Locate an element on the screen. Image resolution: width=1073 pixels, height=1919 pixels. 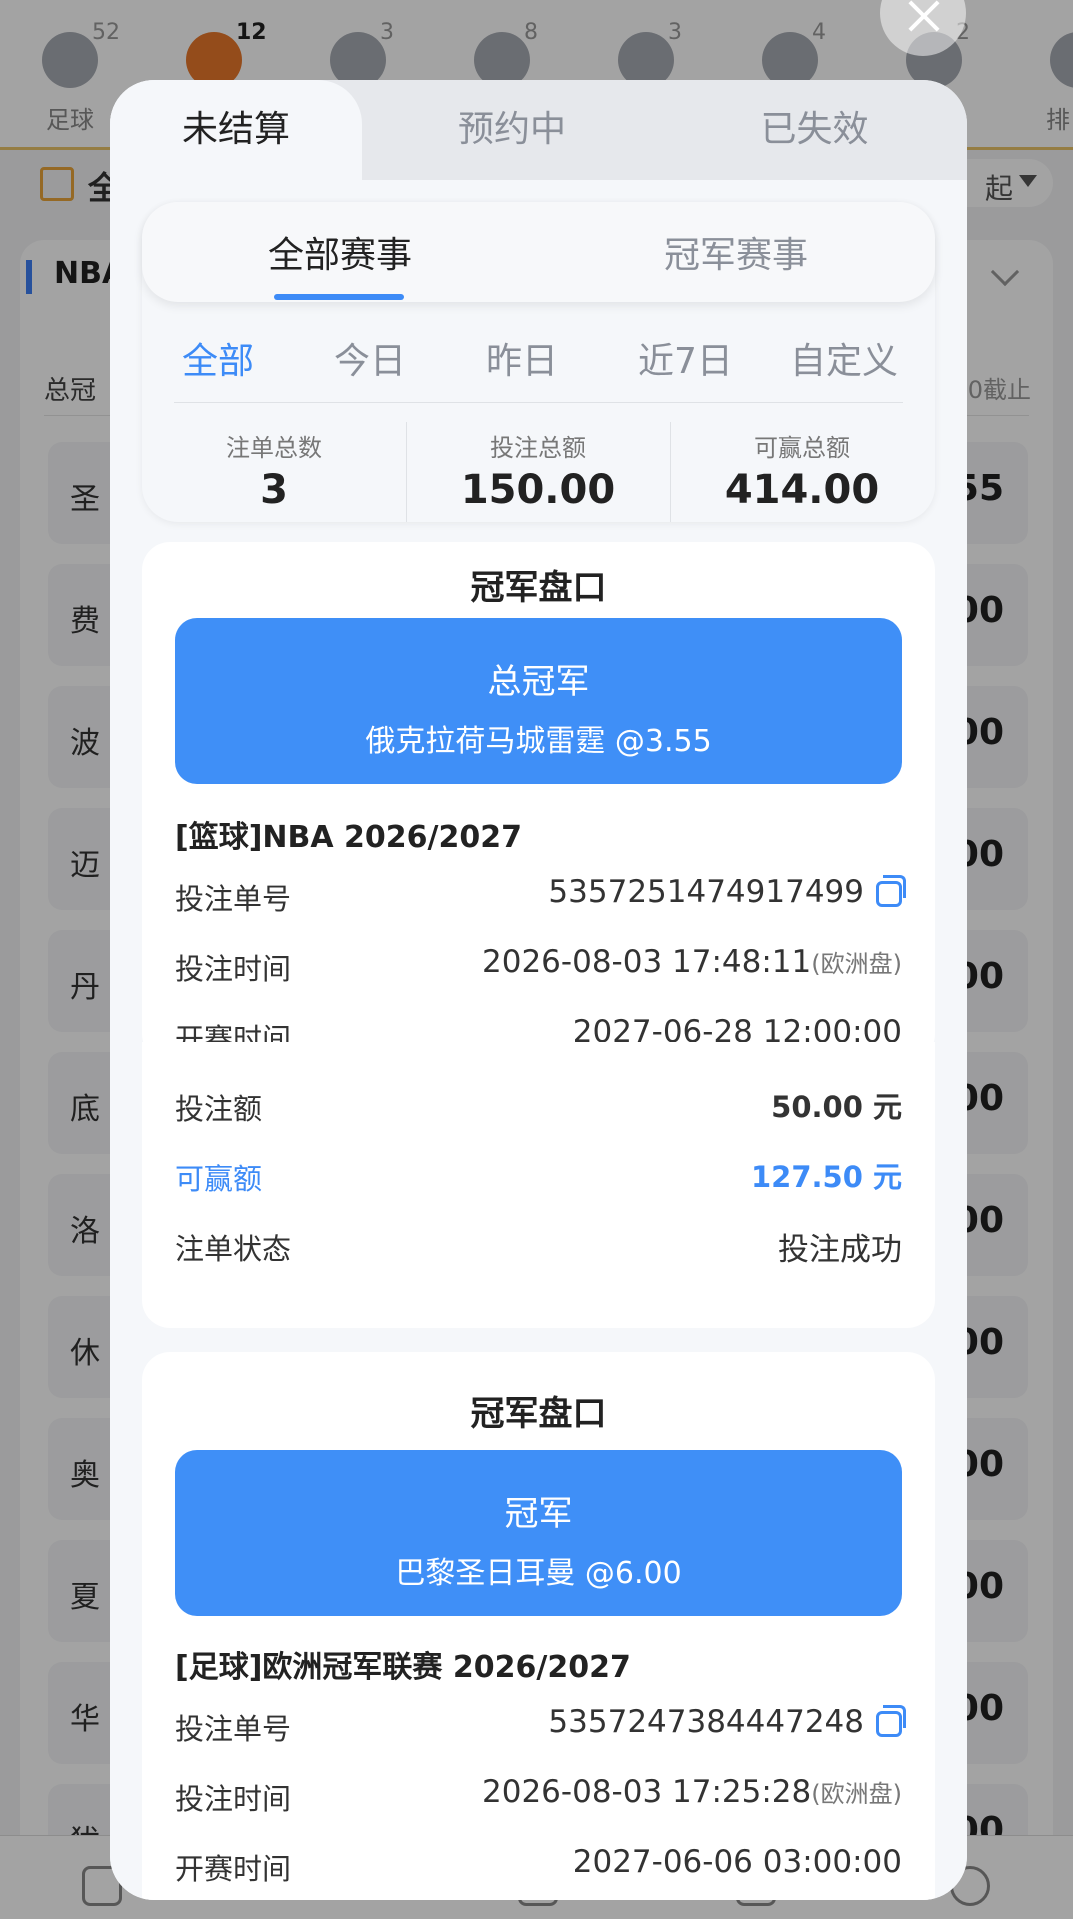
row-label: 可赢额 is located at coordinates (219, 1179).